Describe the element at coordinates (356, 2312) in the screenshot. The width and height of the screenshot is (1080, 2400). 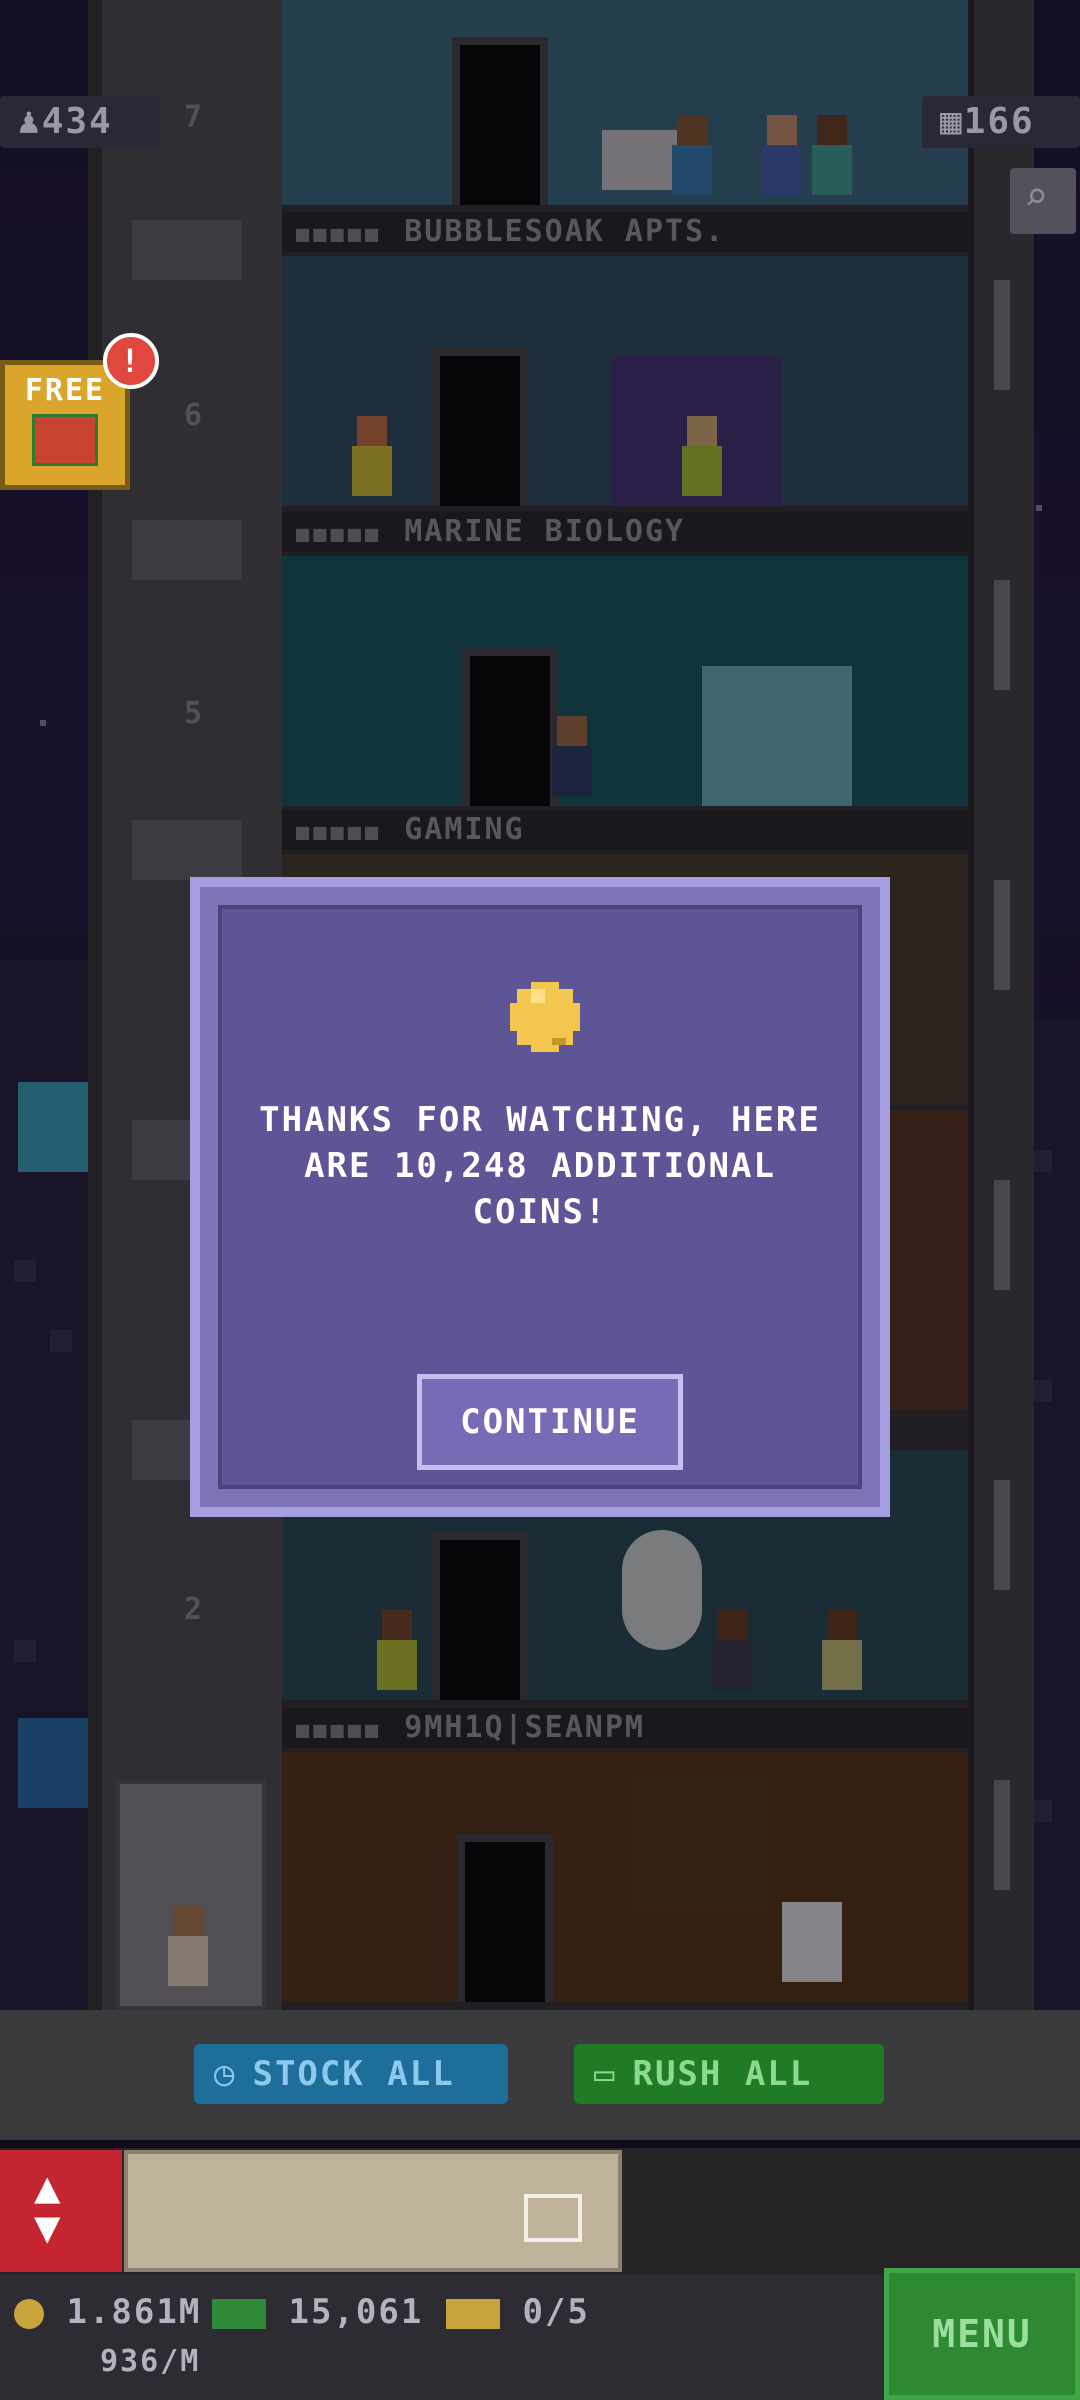
I see `bux-value: 15,061` at that location.